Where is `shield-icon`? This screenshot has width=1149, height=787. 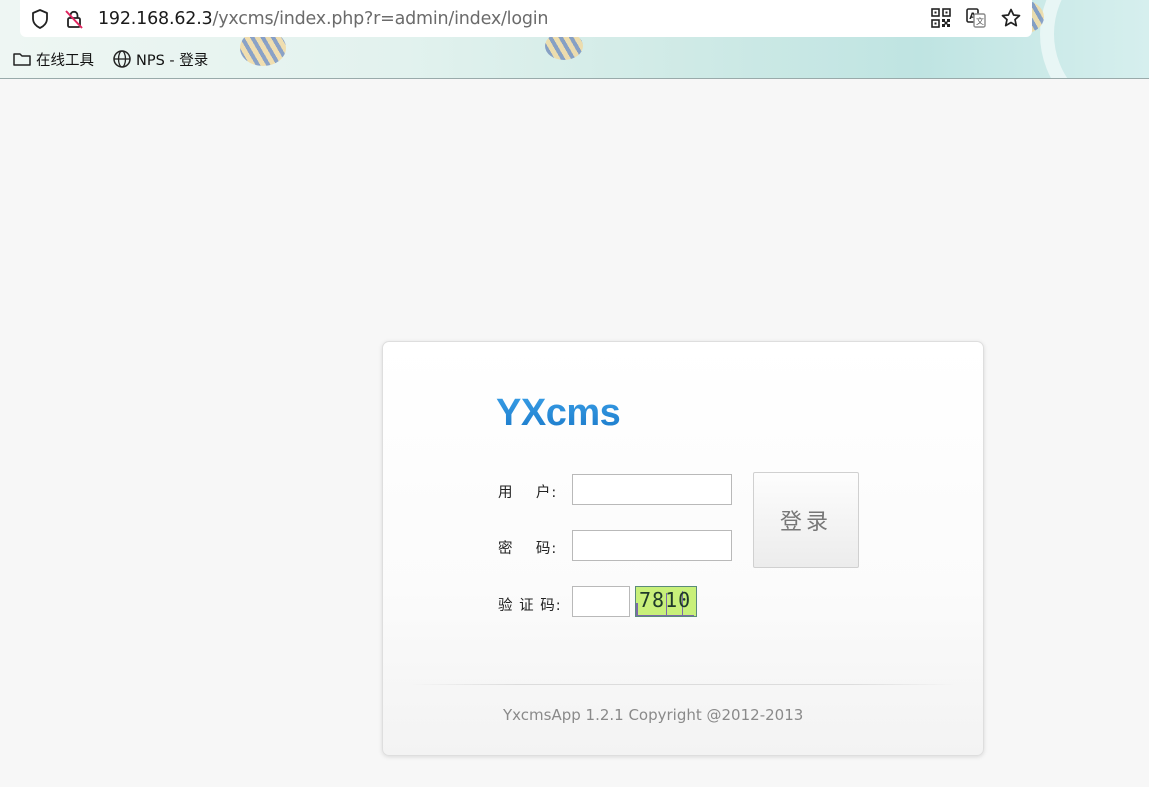
shield-icon is located at coordinates (40, 19).